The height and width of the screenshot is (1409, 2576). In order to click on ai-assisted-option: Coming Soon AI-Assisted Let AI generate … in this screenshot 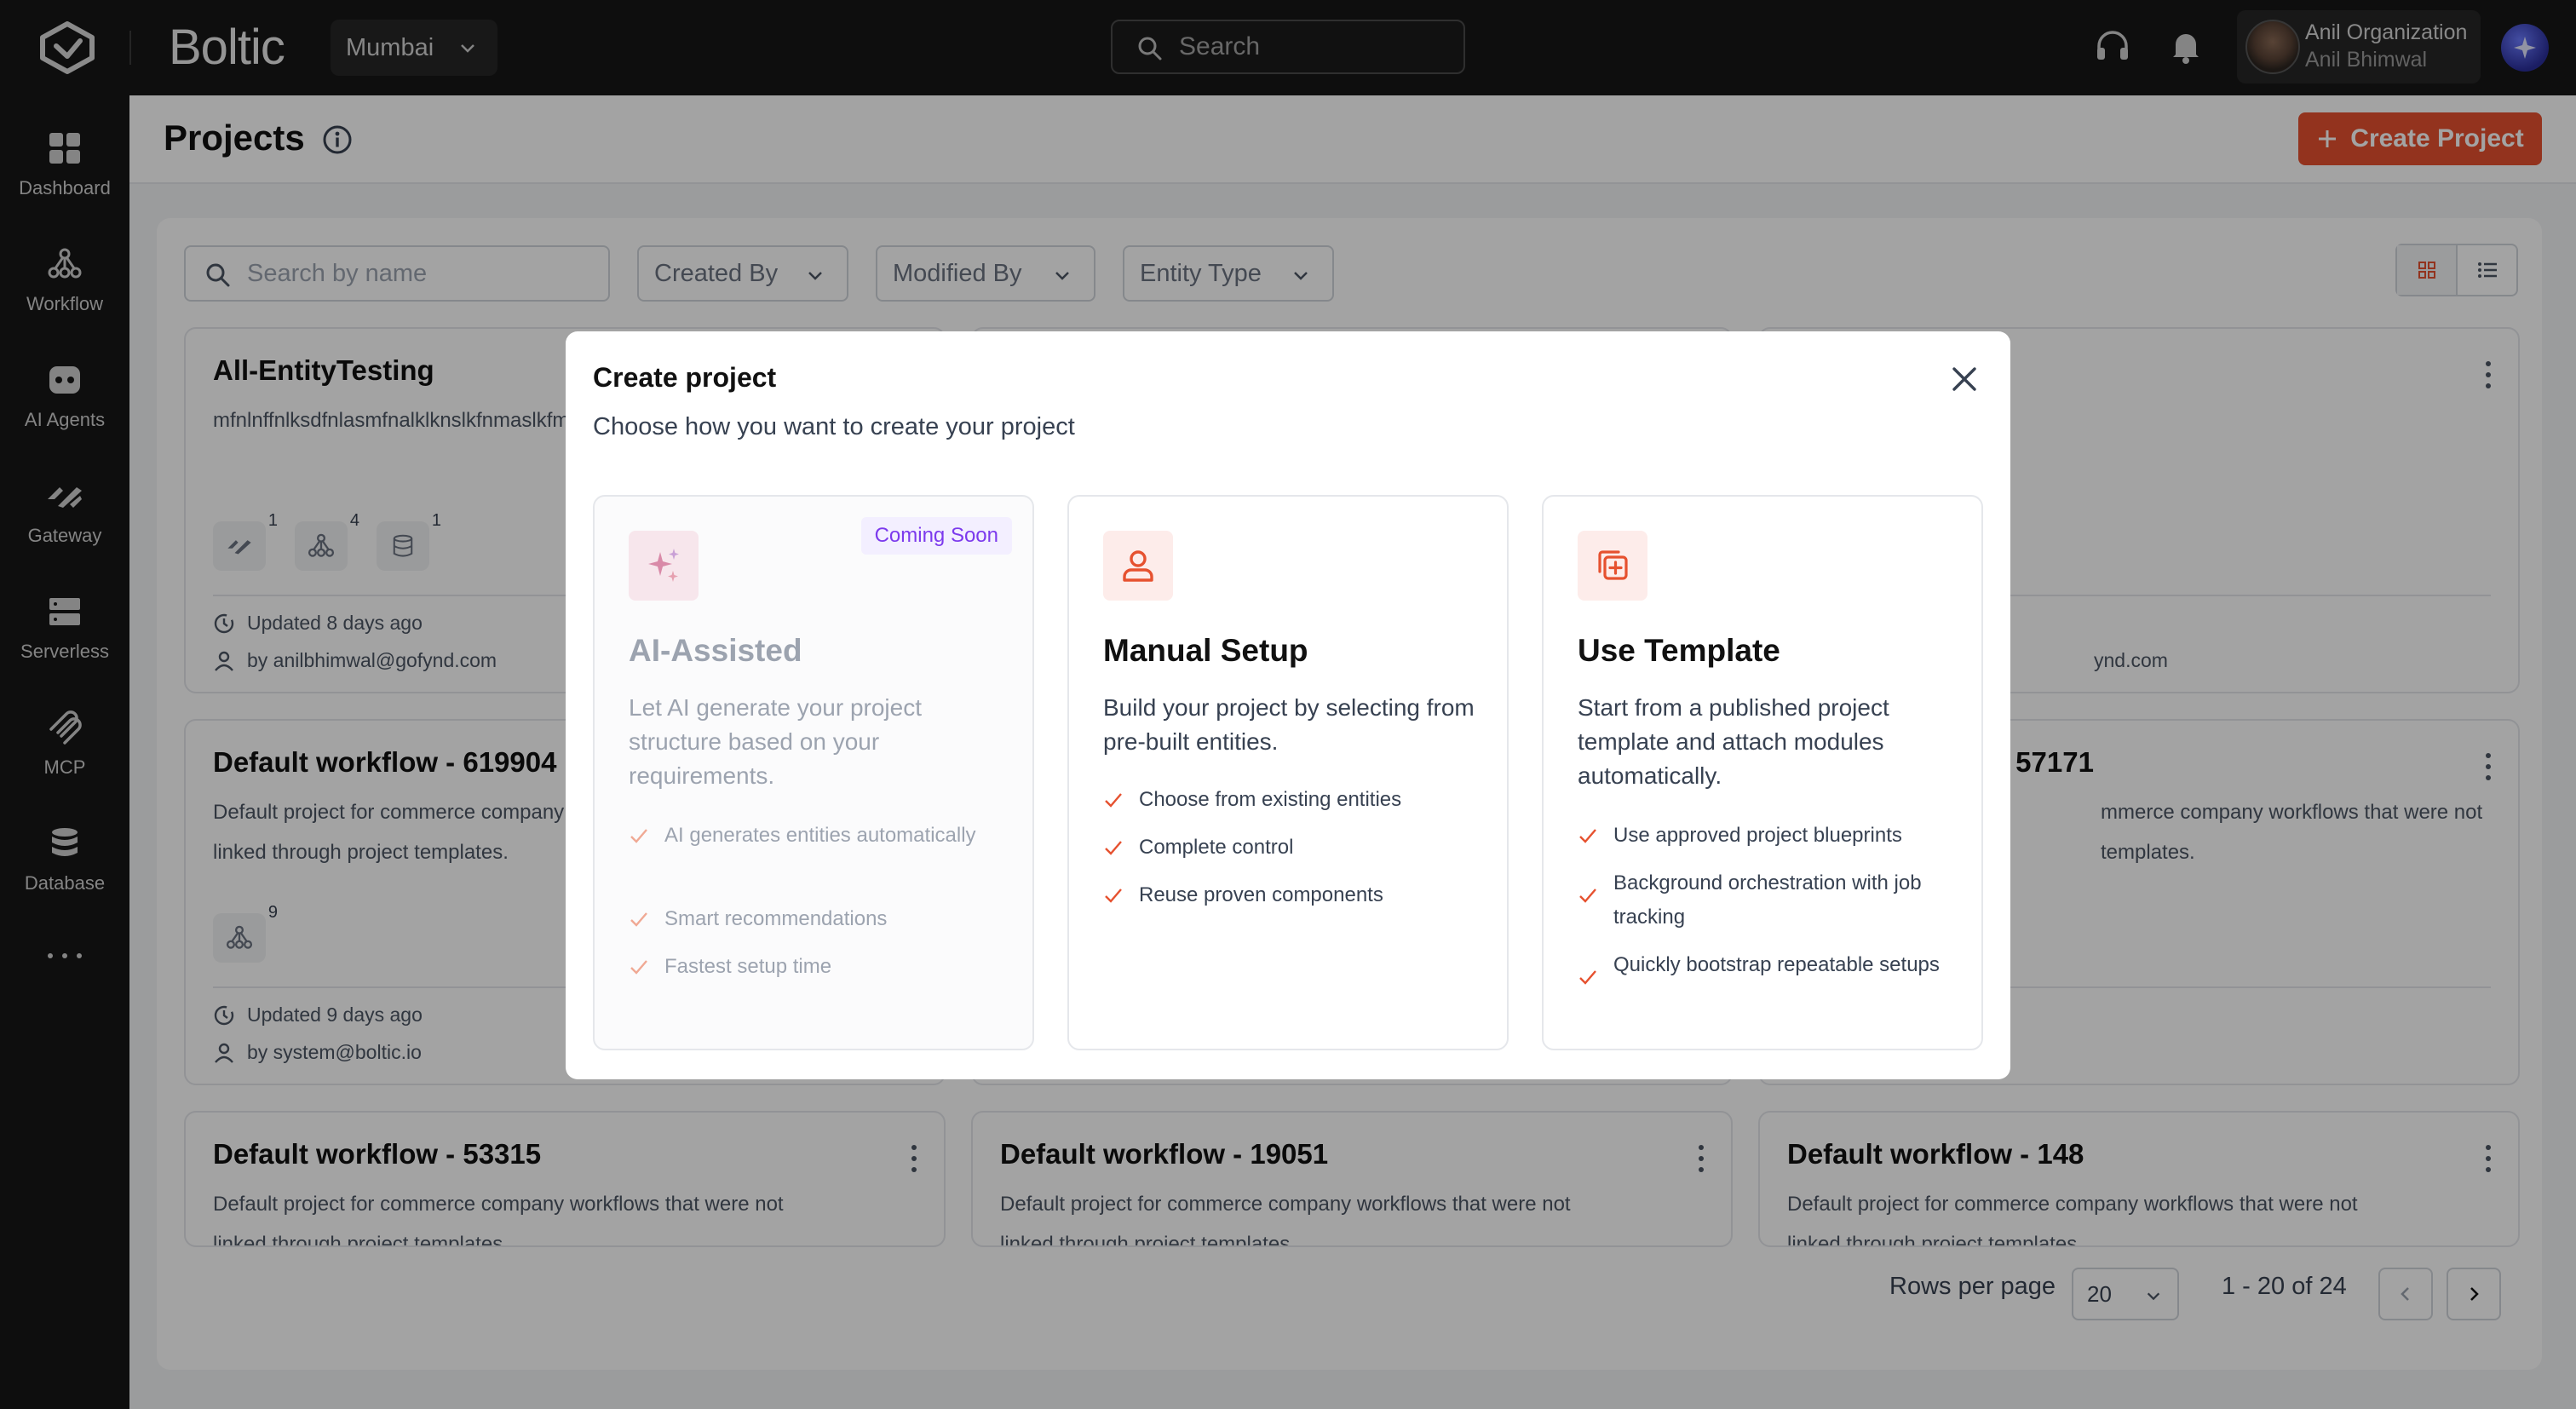, I will do `click(813, 772)`.